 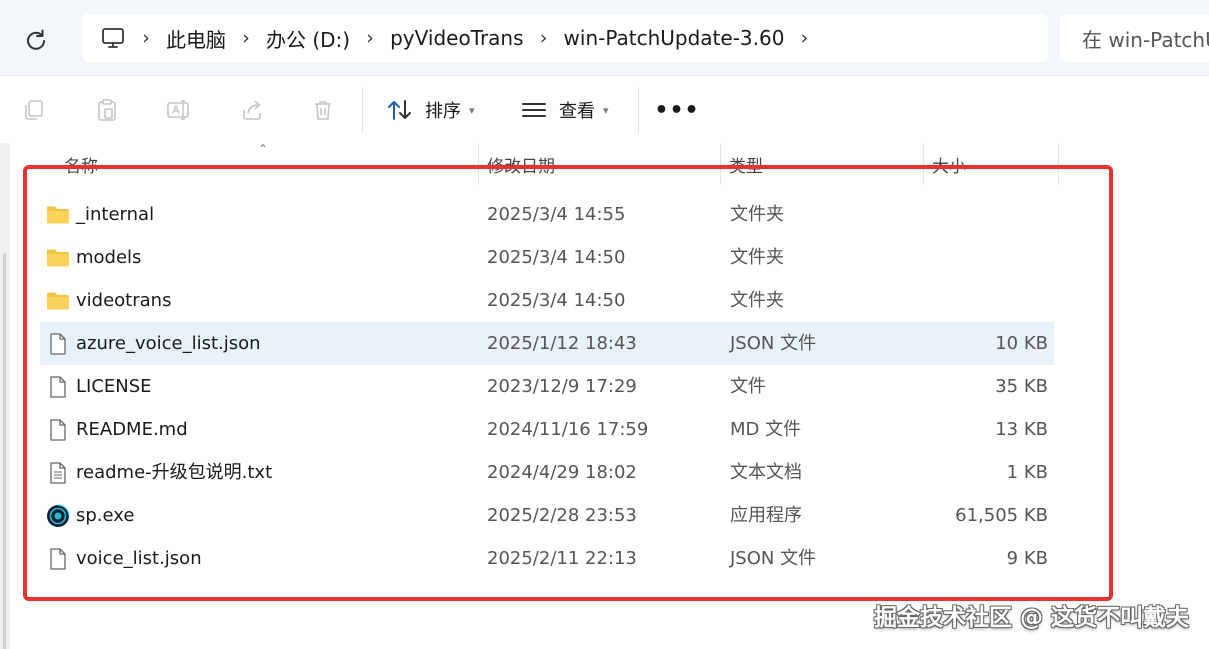 I want to click on search-input: 在 win-PatchU, so click(x=1134, y=38).